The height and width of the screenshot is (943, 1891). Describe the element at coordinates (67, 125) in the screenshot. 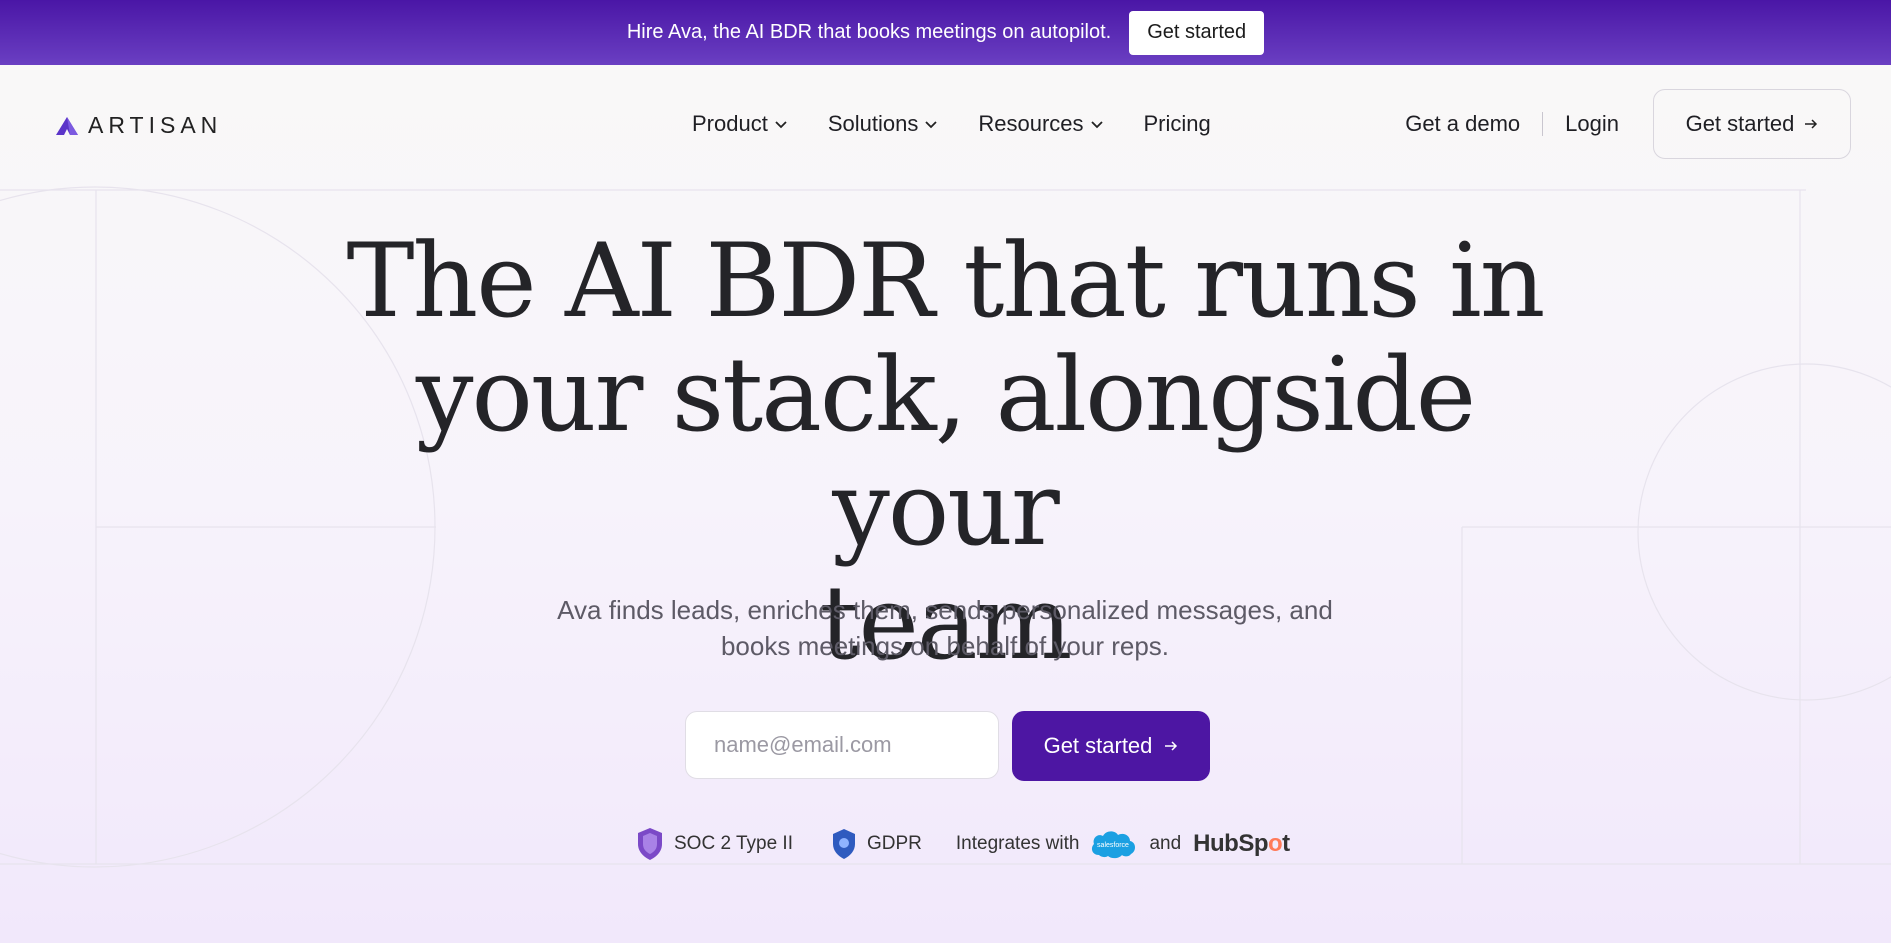

I see `artisan-logo-icon` at that location.